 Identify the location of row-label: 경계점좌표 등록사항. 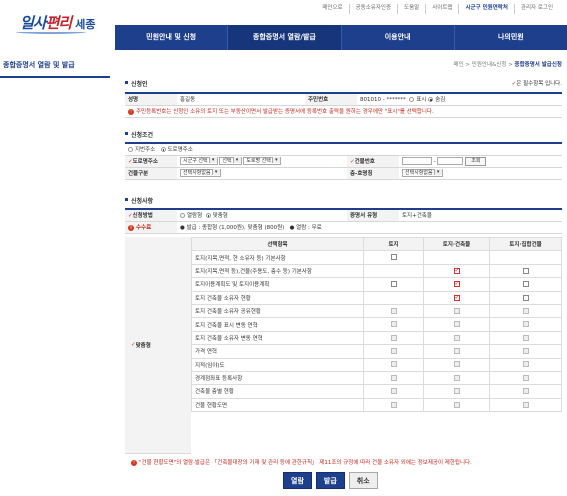
(277, 378).